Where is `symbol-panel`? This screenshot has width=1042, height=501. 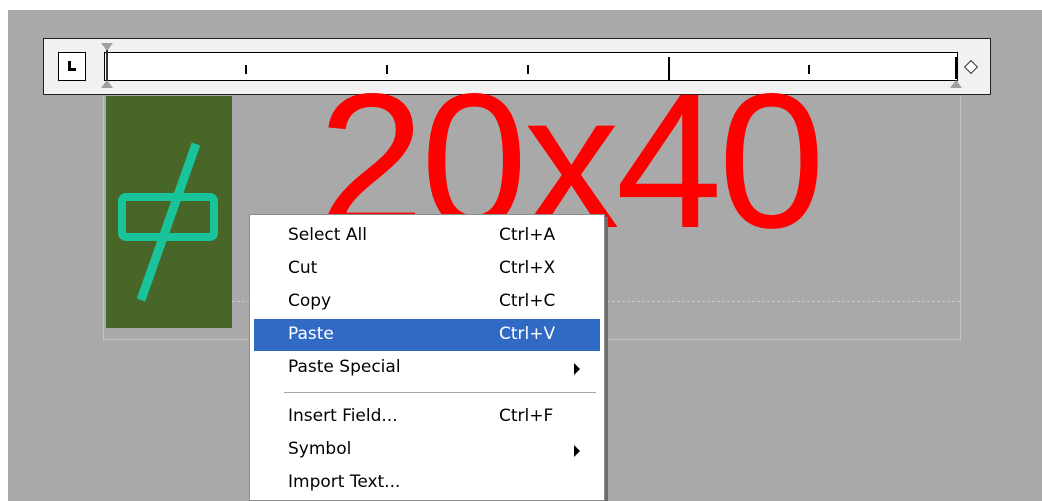 symbol-panel is located at coordinates (169, 212).